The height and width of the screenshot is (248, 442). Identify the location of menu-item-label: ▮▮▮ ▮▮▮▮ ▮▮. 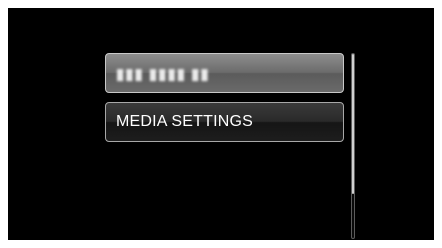
(163, 74).